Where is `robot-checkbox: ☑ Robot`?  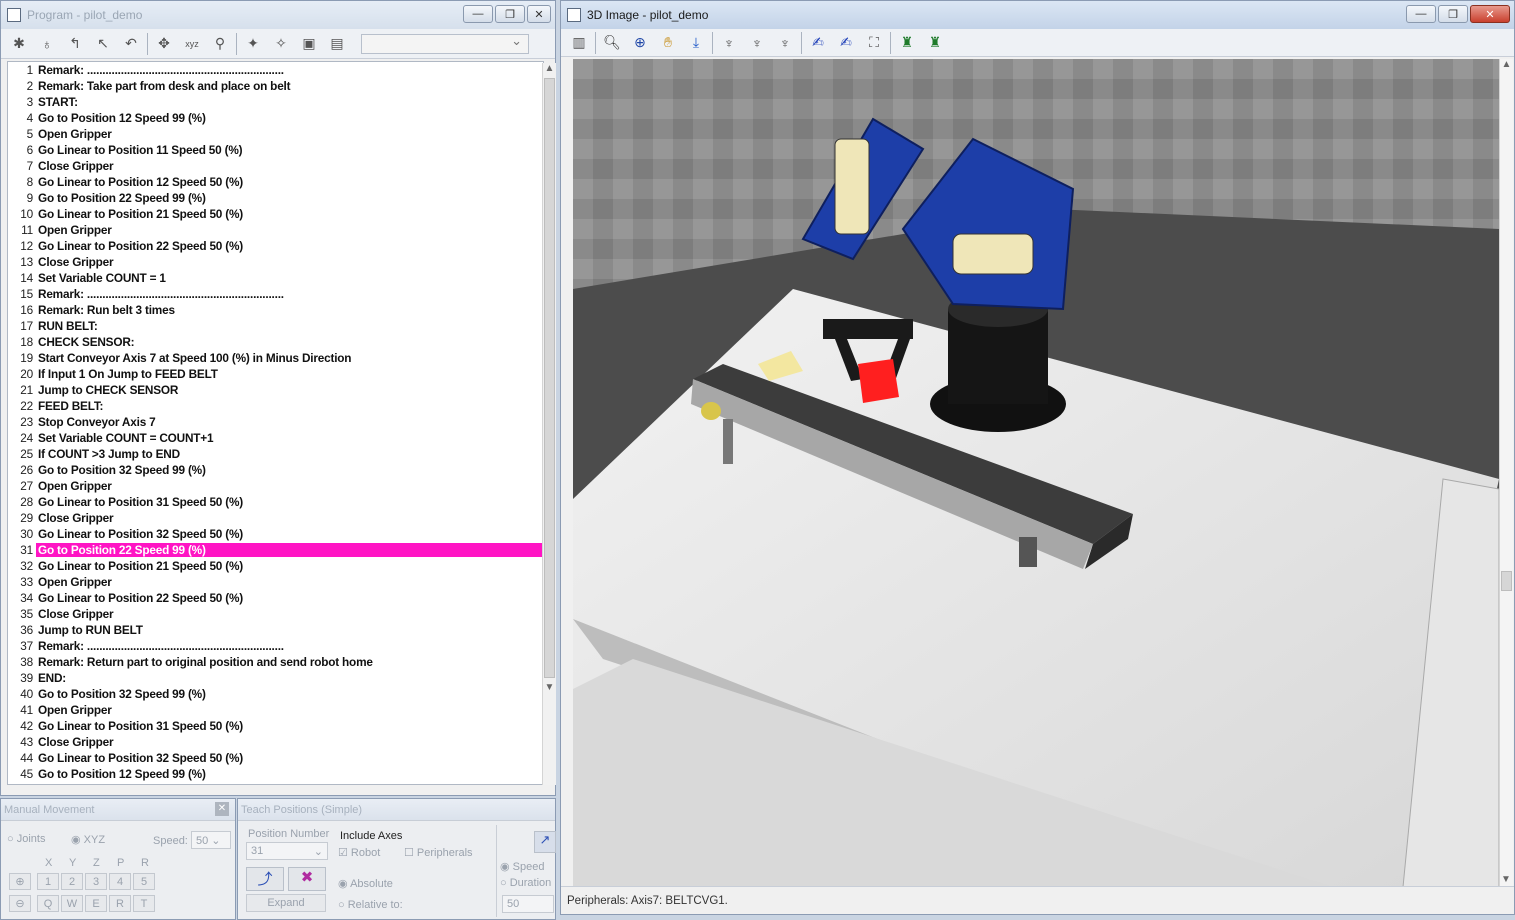 robot-checkbox: ☑ Robot is located at coordinates (359, 852).